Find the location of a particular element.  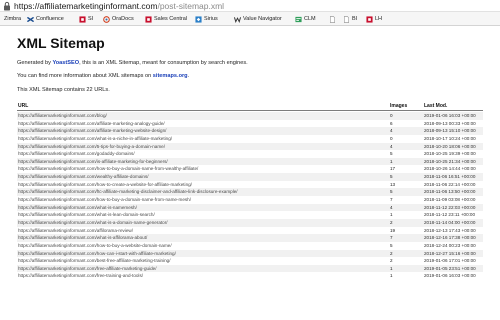

row-last-modified: 2018-11-06 16:51 +00:00 is located at coordinates (450, 177).